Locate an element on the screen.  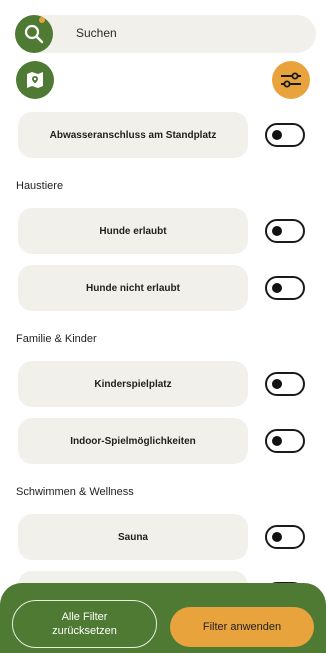
filter-label: Indoor-Spielmöglichkeiten is located at coordinates (133, 441).